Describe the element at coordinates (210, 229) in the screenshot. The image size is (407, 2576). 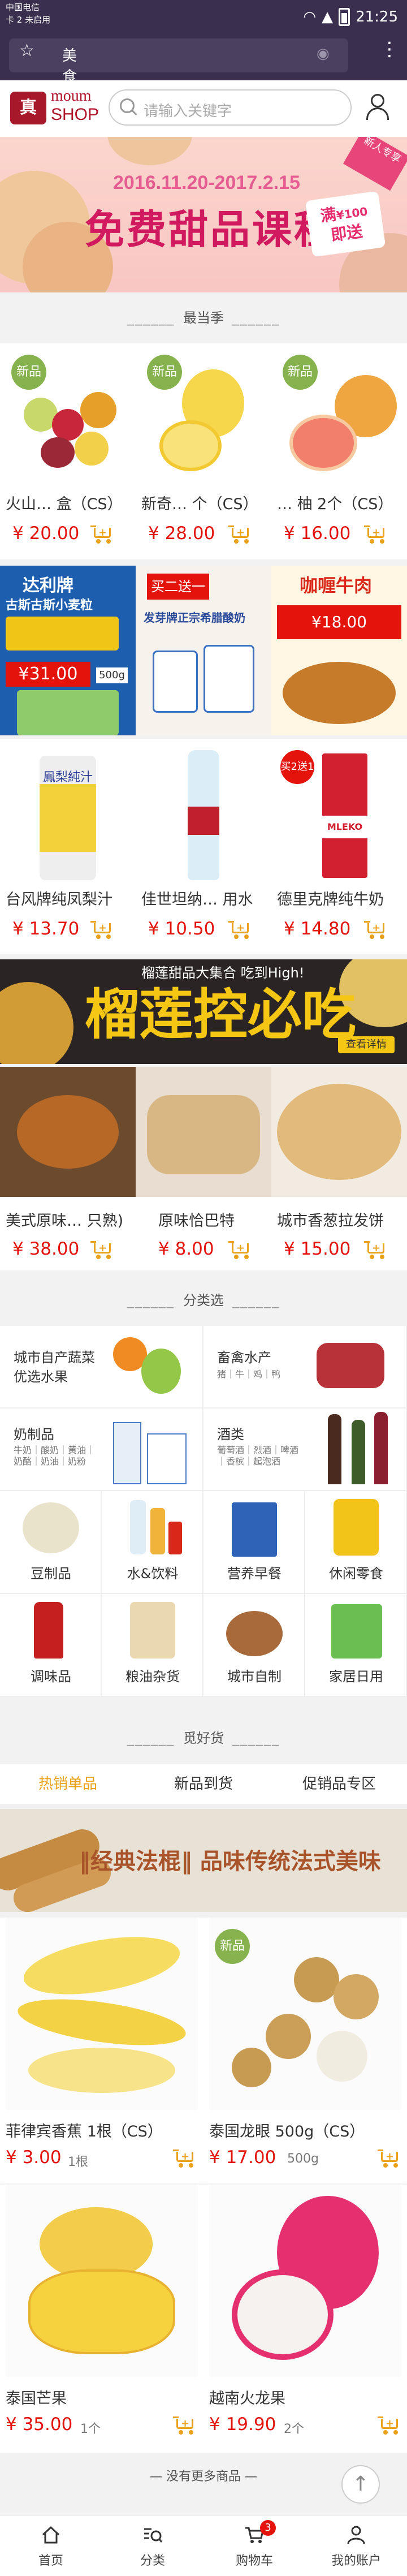
I see `banner-title: 免费甜品课程` at that location.